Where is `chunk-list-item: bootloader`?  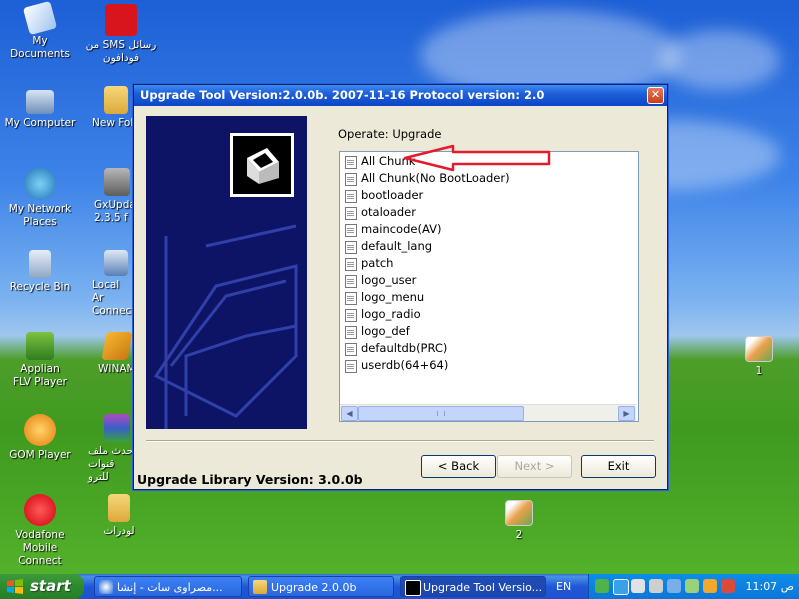 chunk-list-item: bootloader is located at coordinates (426, 195).